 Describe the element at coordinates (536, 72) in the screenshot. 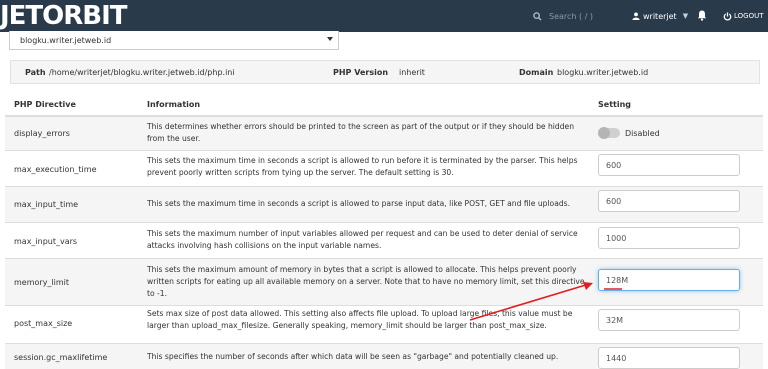

I see `domain-label: Domain` at that location.